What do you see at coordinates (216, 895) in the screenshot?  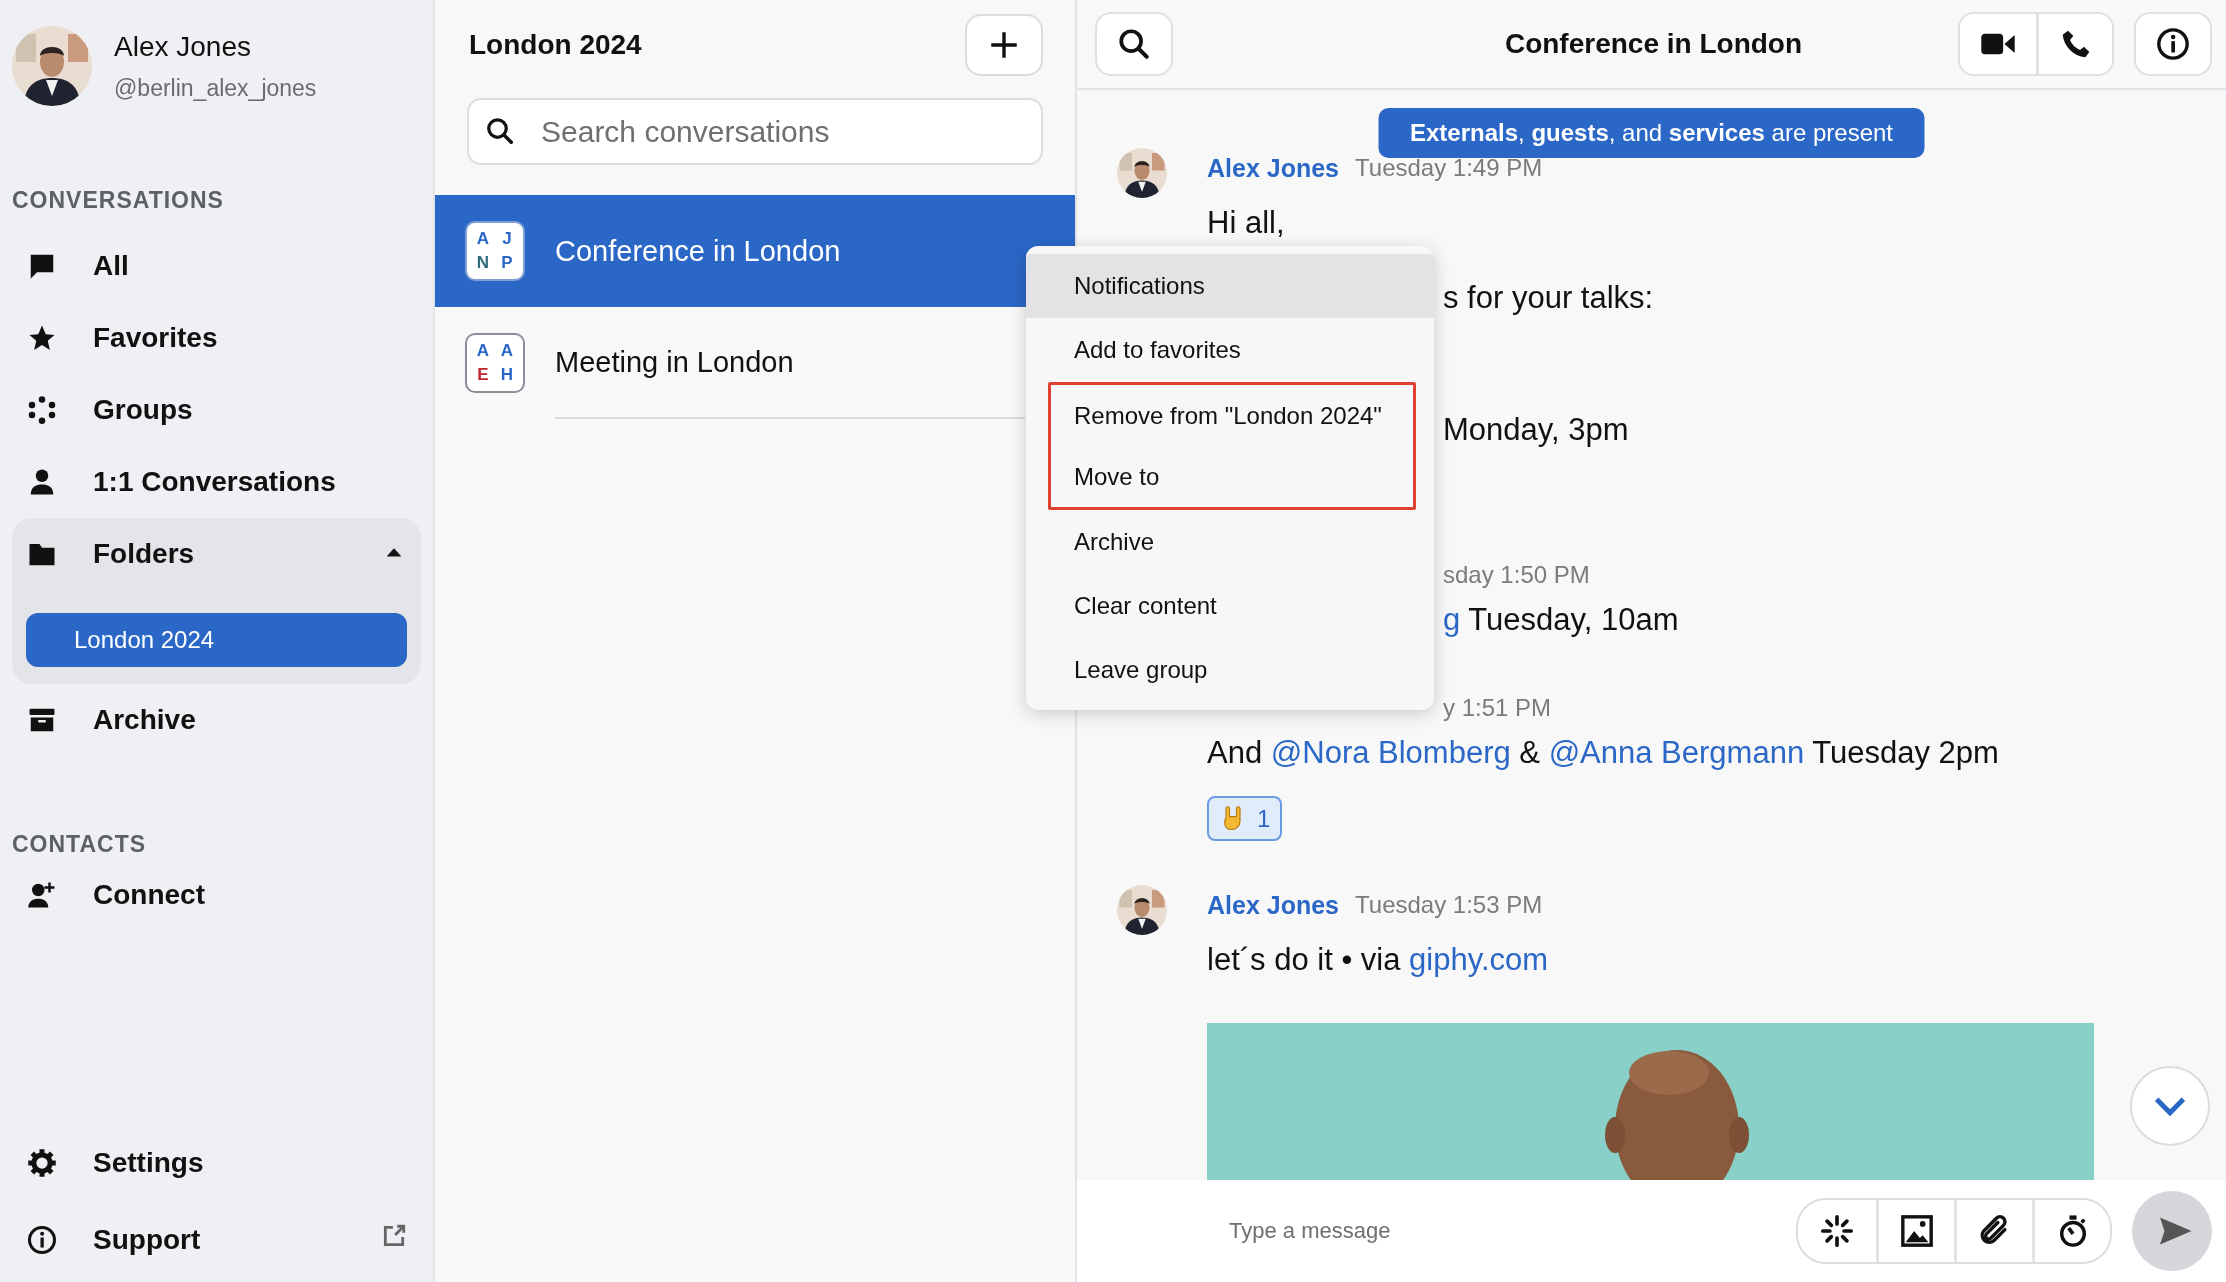 I see `nav-item: Connect` at bounding box center [216, 895].